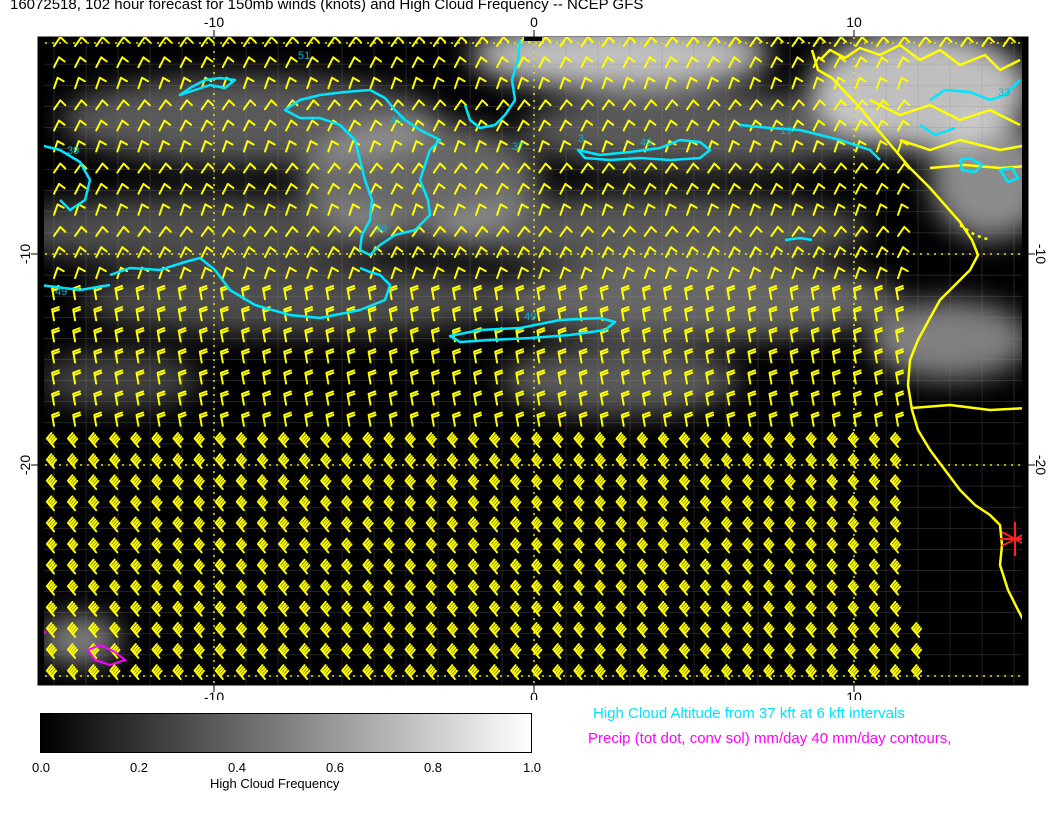 The width and height of the screenshot is (1056, 816). Describe the element at coordinates (139, 767) in the screenshot. I see `colorbar-tick: 0.2` at that location.